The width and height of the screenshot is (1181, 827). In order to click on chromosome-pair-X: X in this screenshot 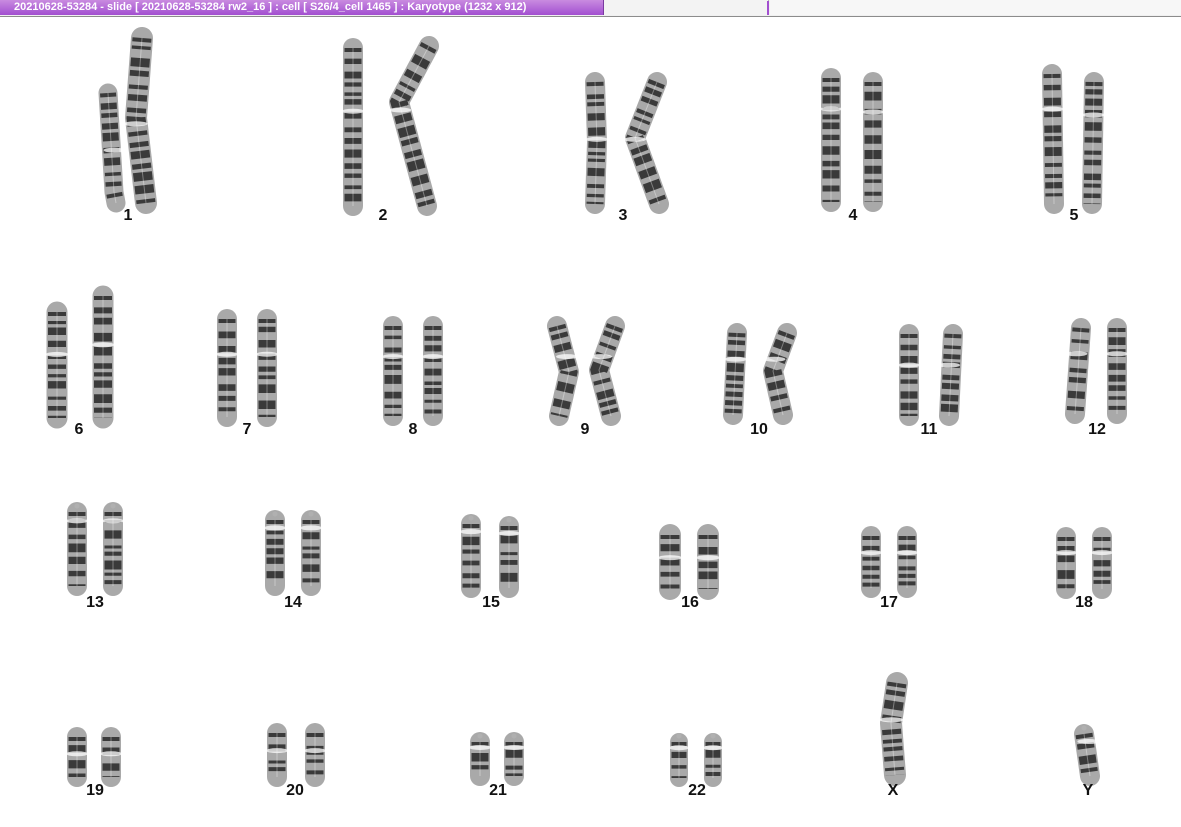, I will do `click(893, 422)`.